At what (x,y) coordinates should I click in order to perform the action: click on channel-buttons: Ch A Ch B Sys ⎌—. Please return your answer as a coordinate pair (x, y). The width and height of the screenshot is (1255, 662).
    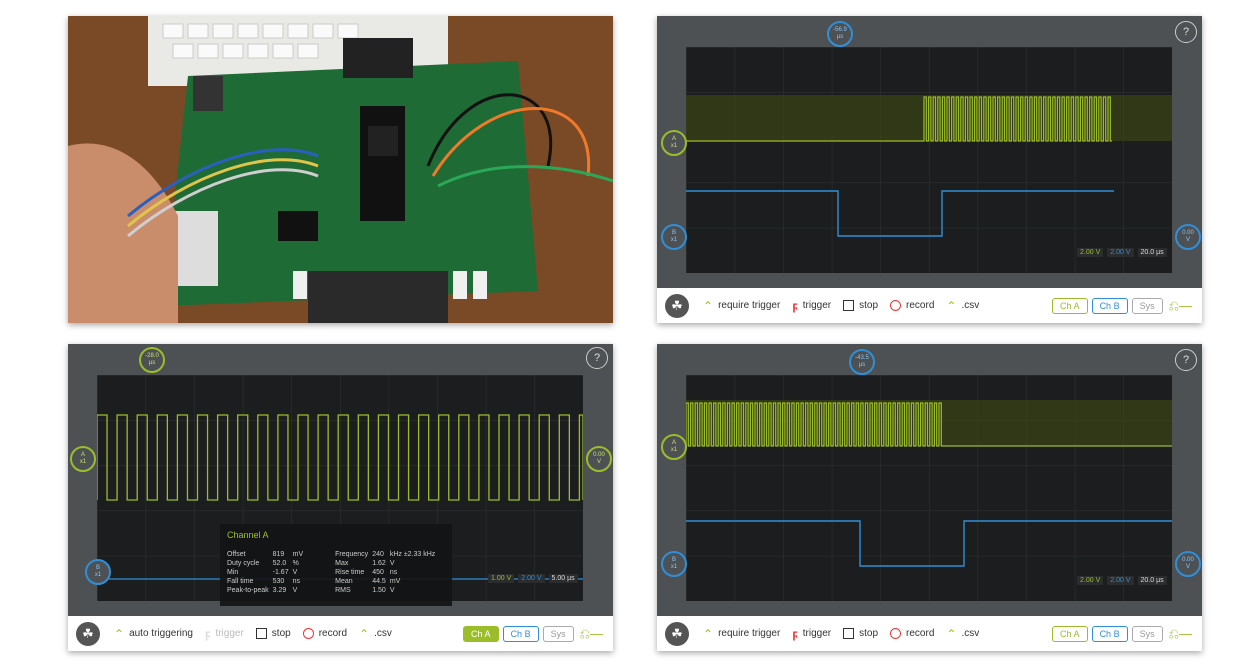
    Looking at the image, I should click on (531, 633).